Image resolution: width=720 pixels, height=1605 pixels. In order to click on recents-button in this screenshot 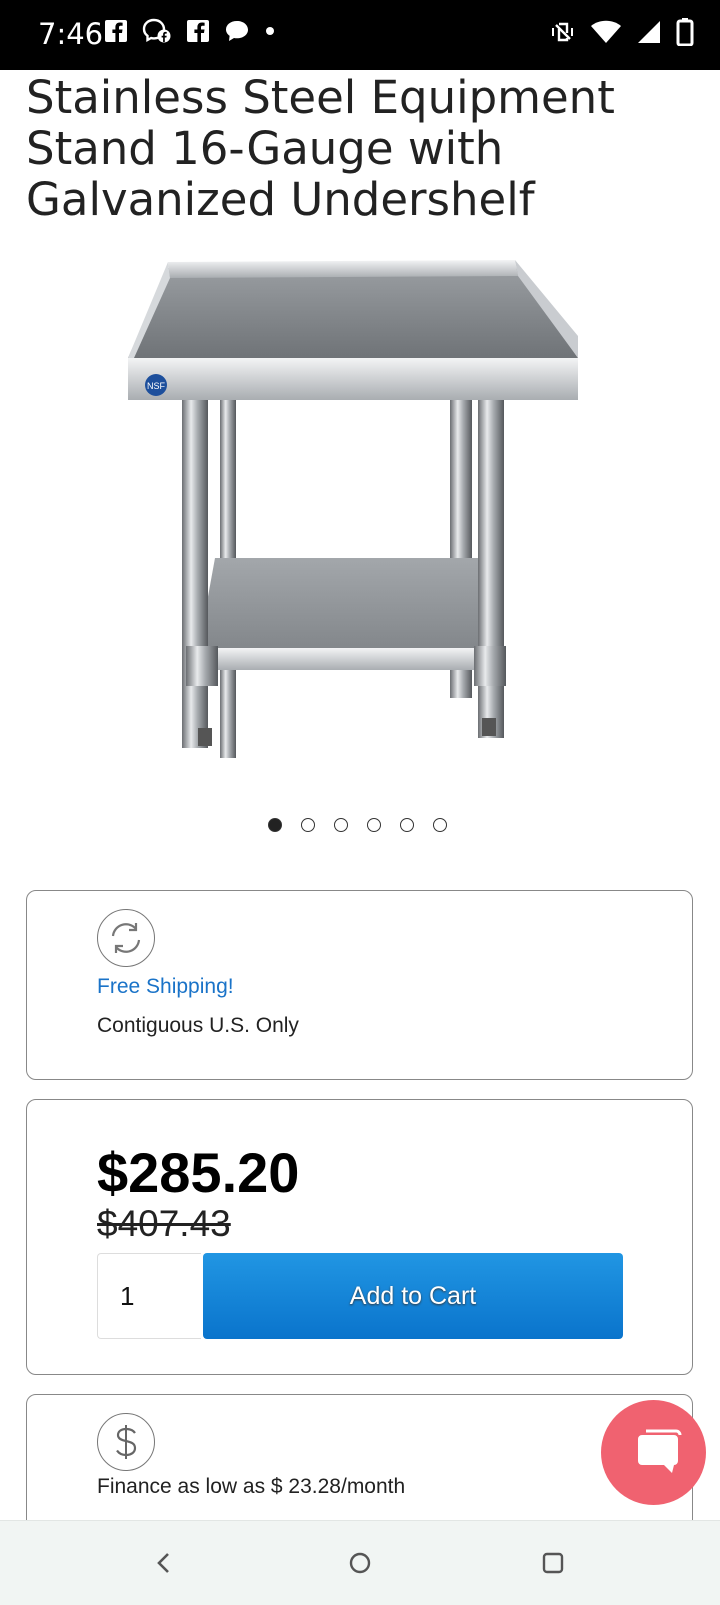, I will do `click(553, 1563)`.